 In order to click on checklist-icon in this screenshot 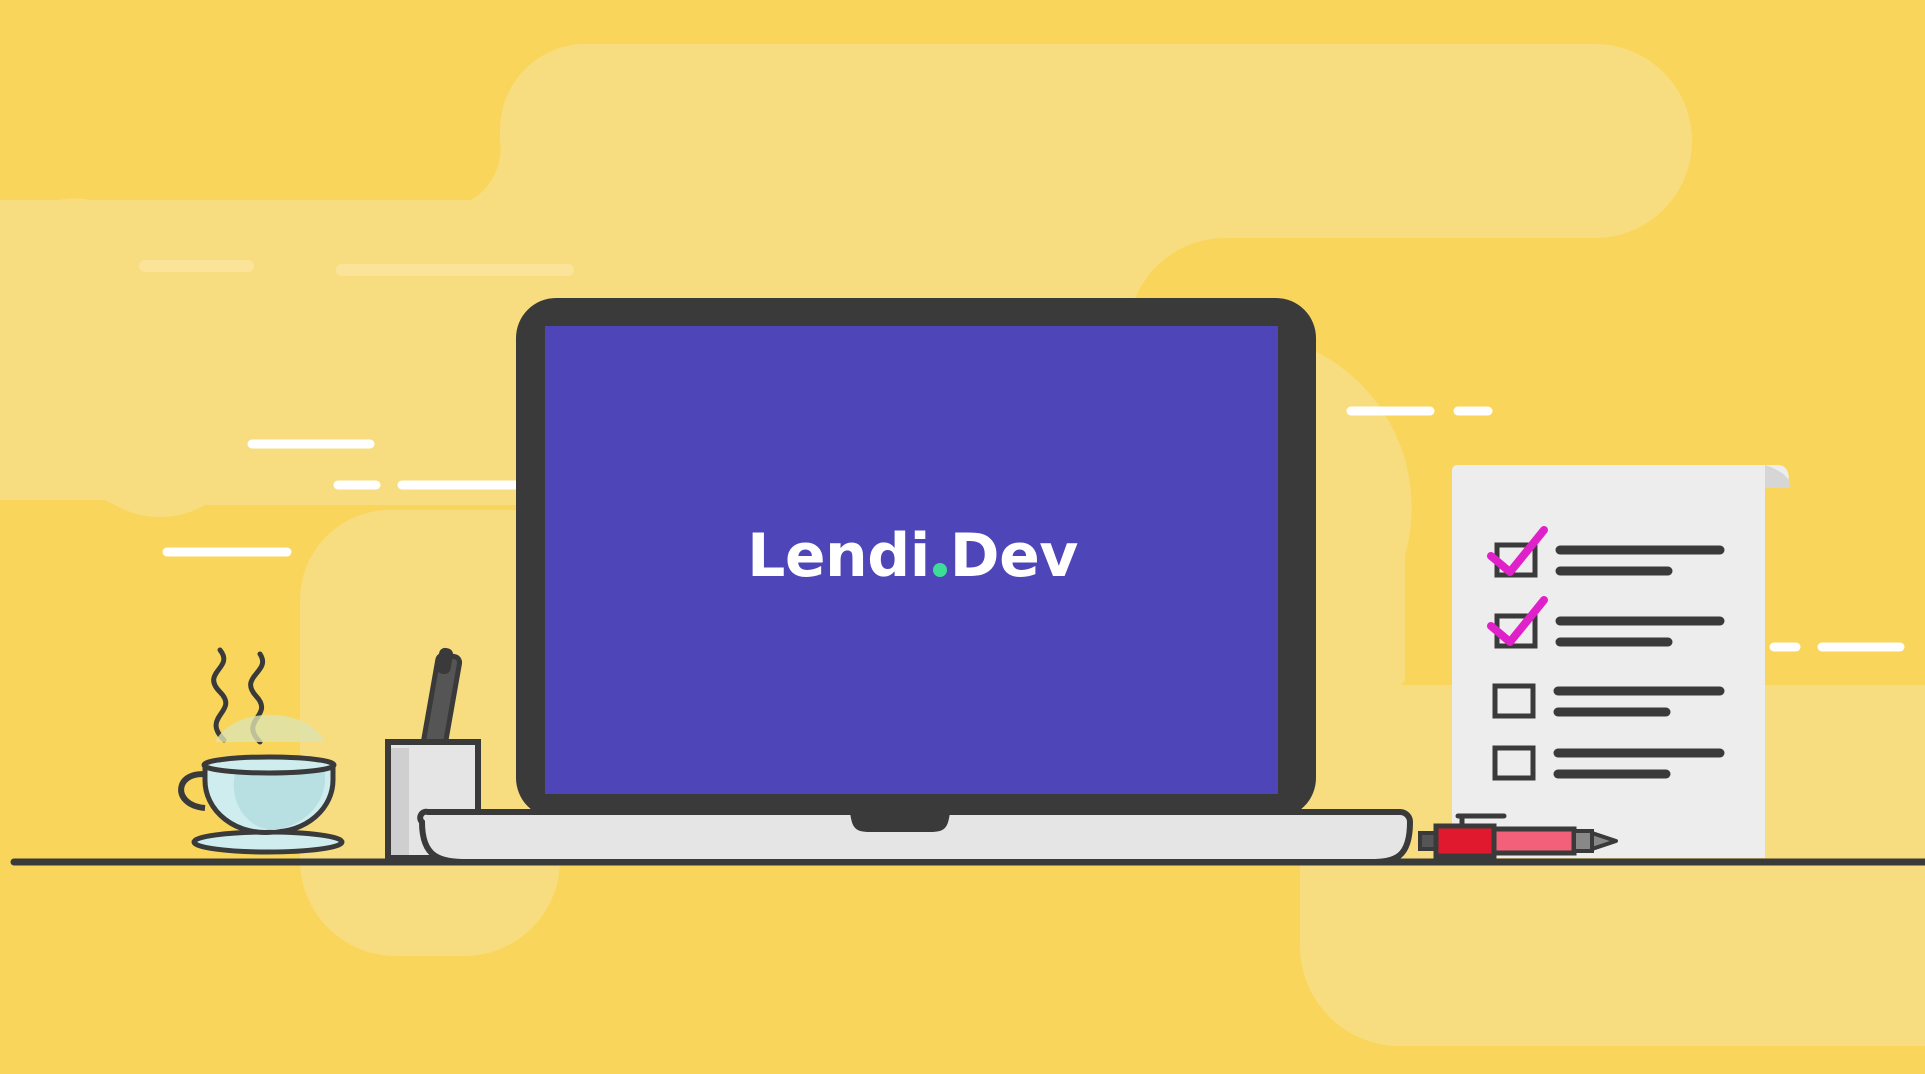, I will do `click(1621, 661)`.